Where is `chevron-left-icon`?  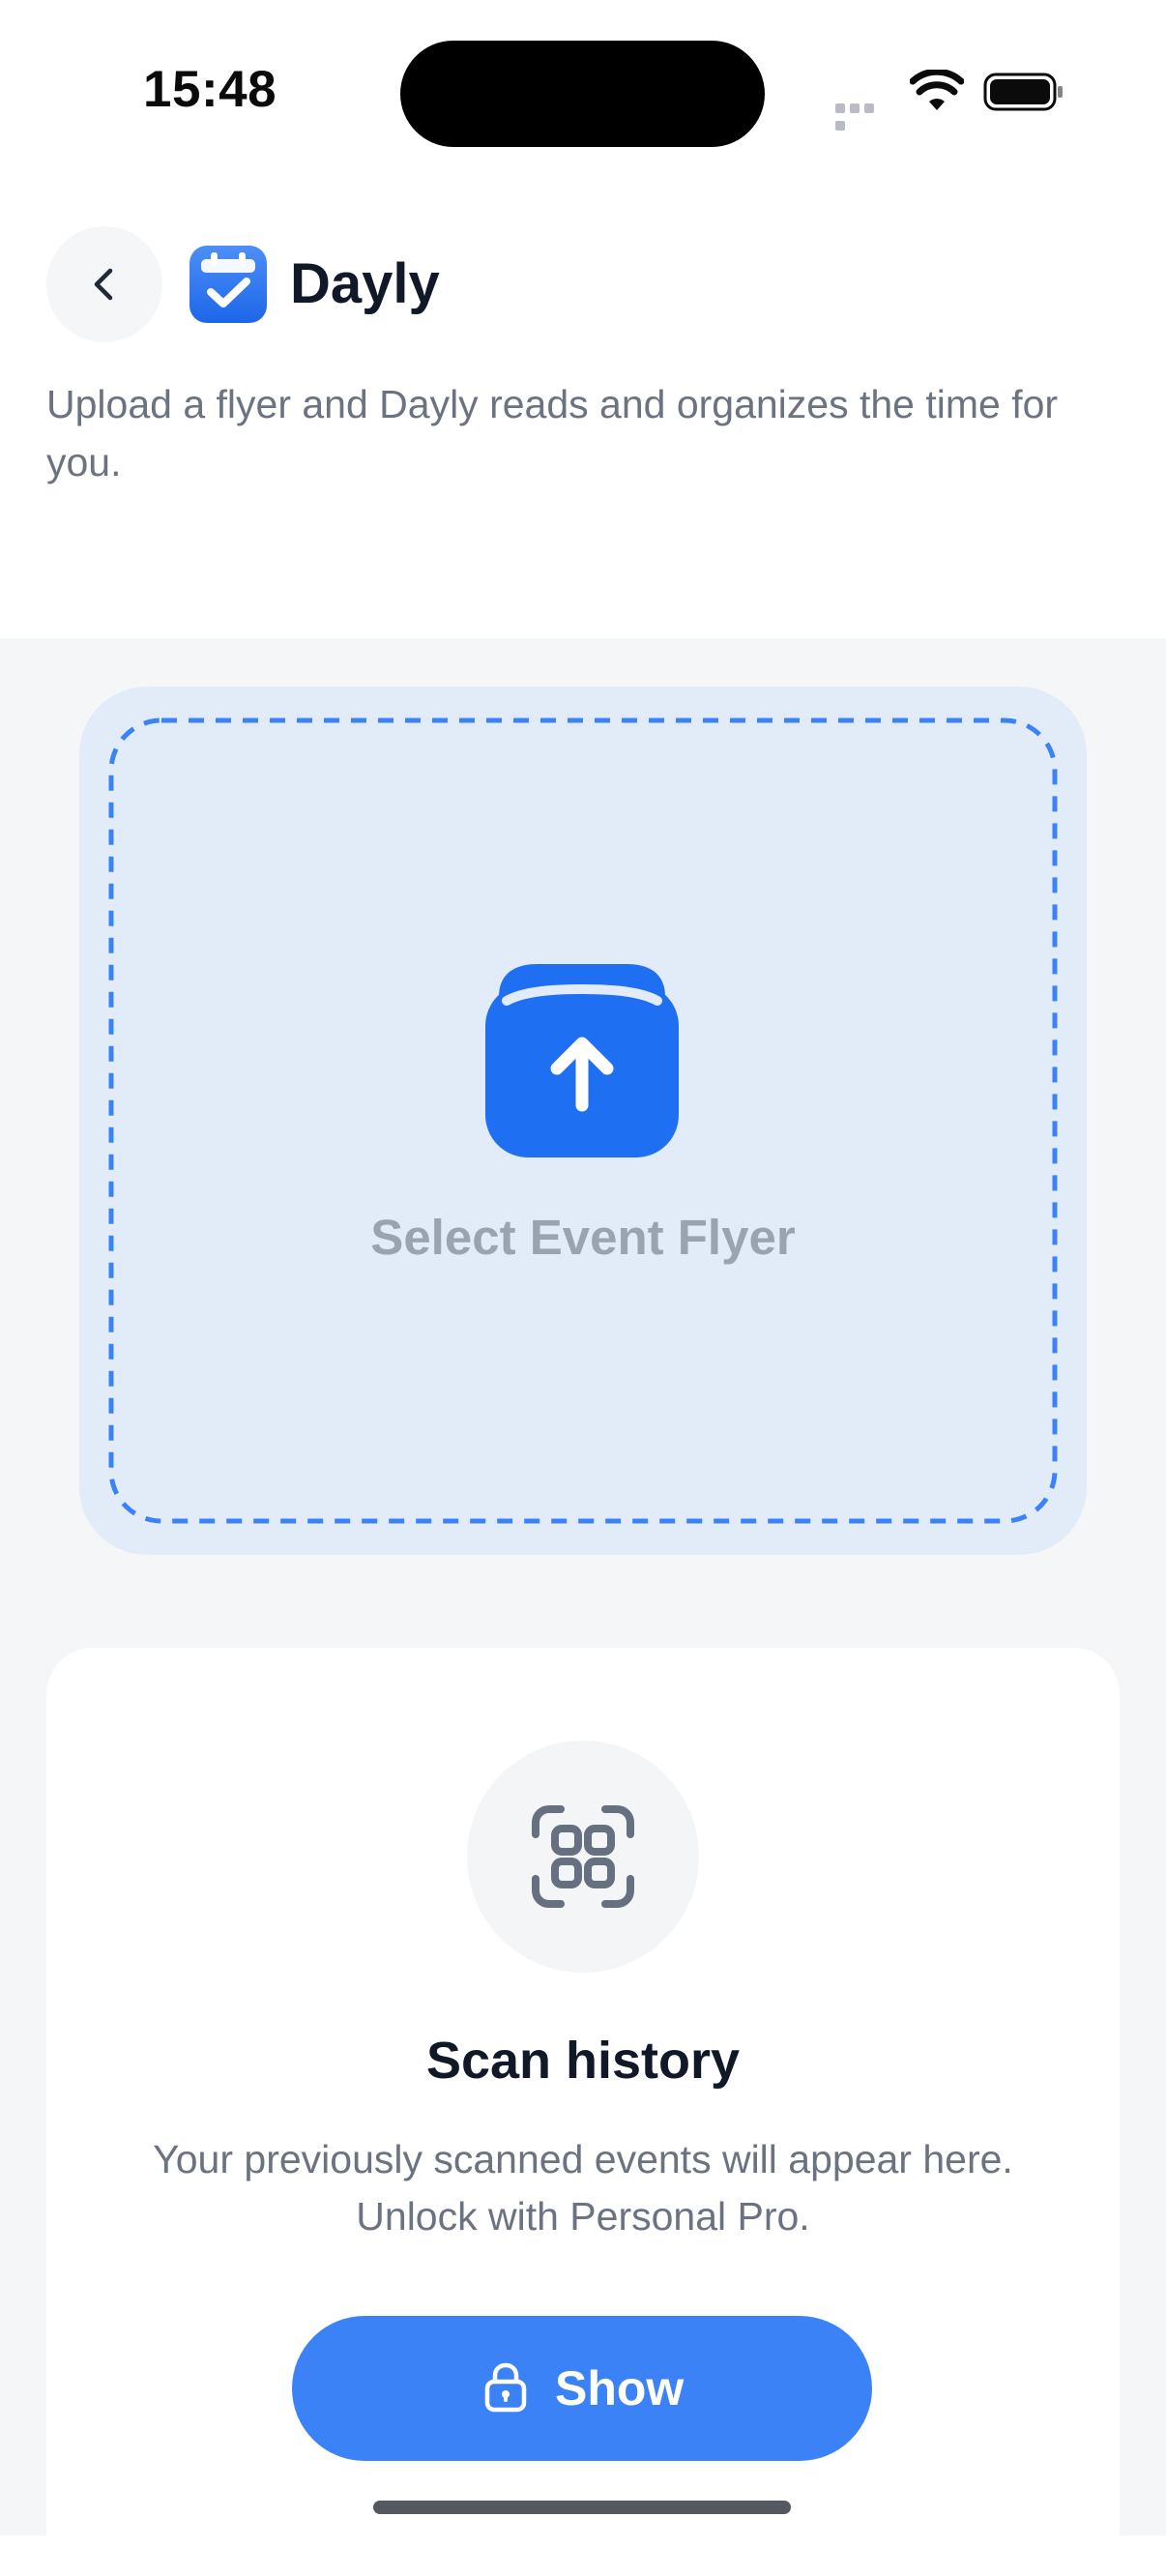
chevron-left-icon is located at coordinates (103, 284).